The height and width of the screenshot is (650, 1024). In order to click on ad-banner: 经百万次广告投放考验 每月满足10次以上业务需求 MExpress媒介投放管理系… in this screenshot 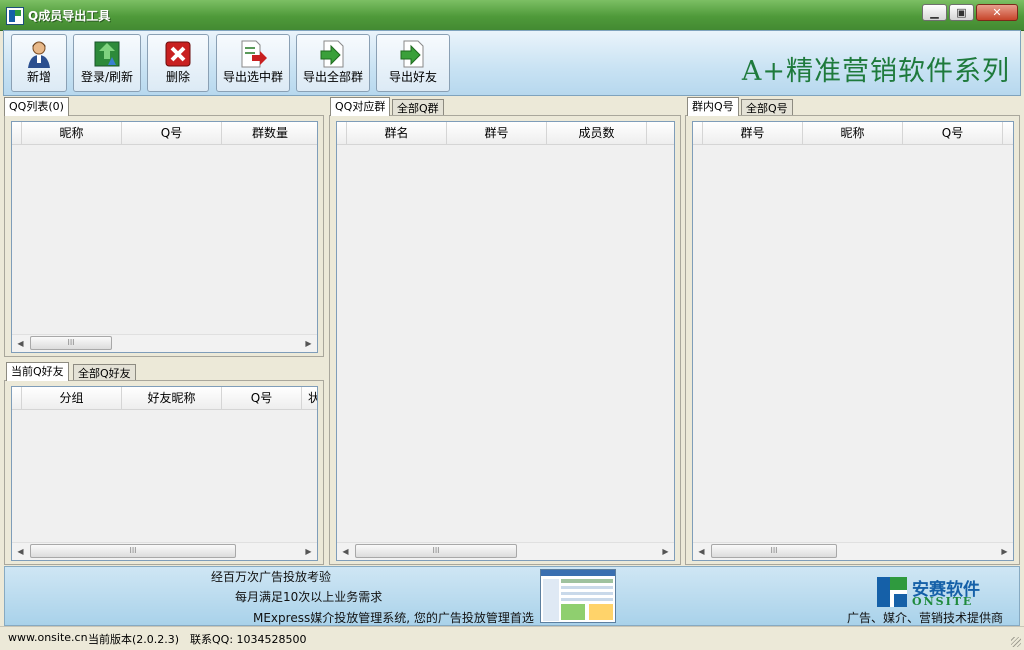, I will do `click(512, 596)`.